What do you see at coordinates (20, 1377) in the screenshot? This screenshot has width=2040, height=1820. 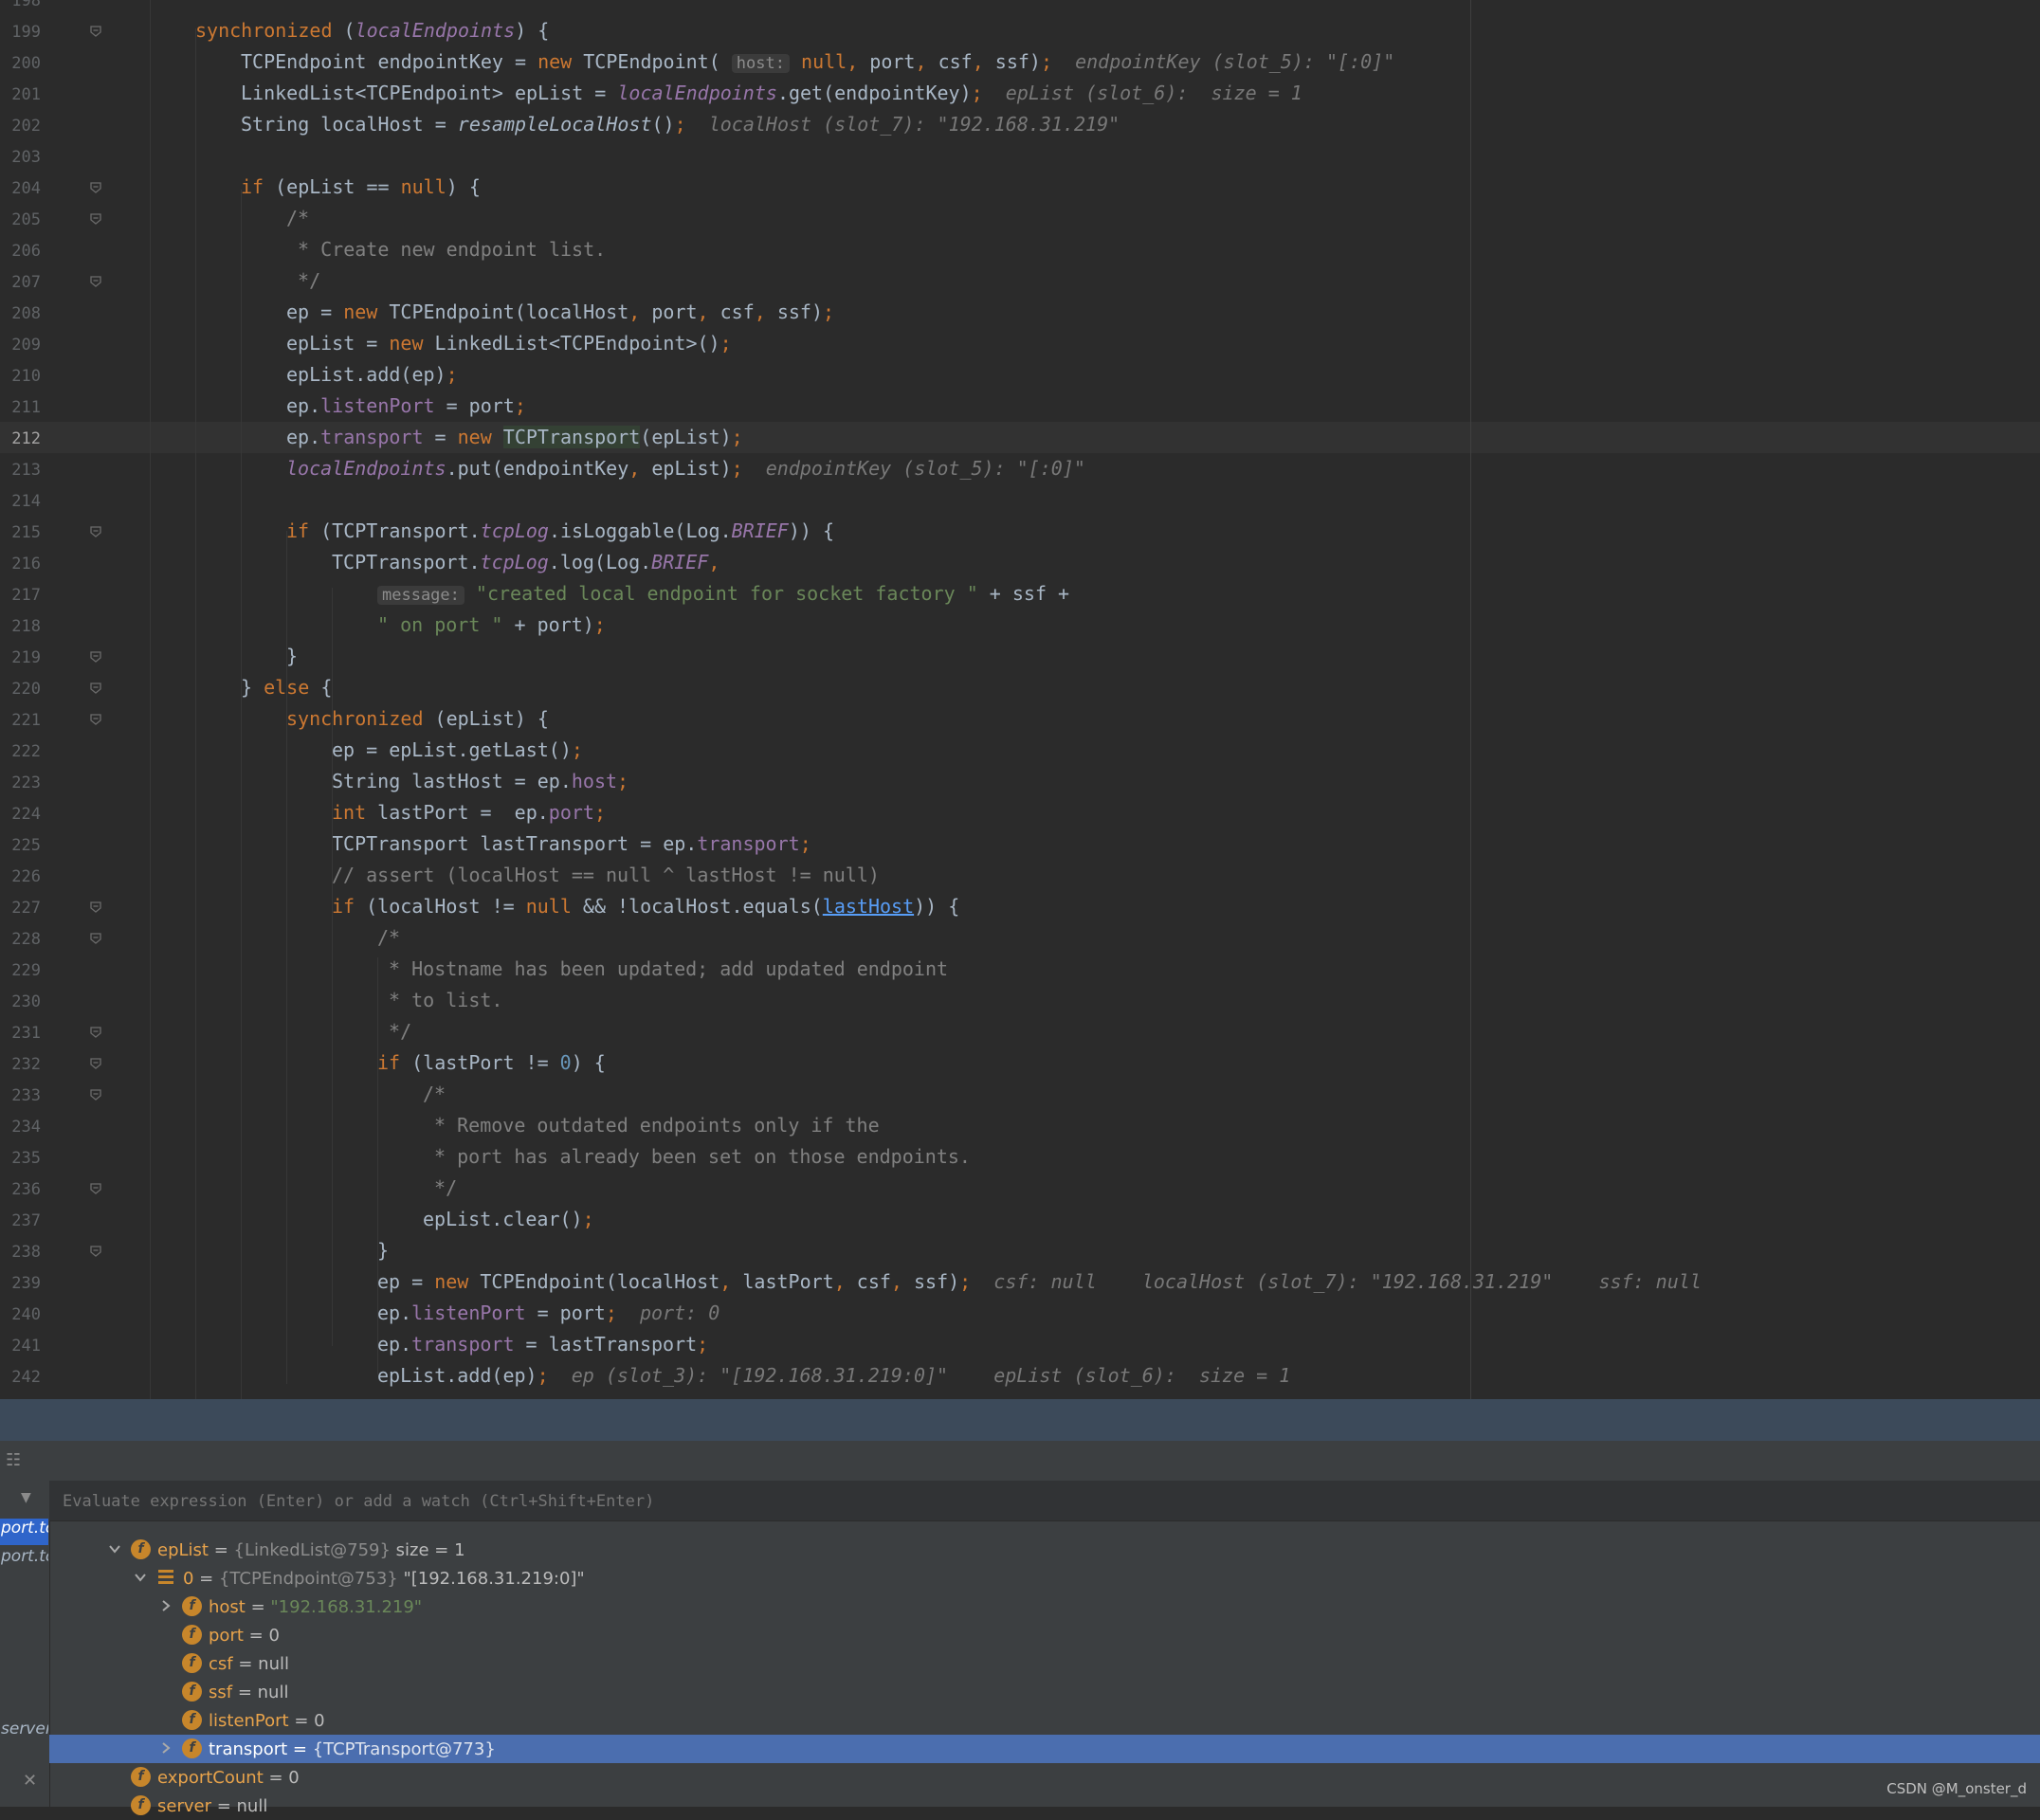 I see `line-number: 242` at bounding box center [20, 1377].